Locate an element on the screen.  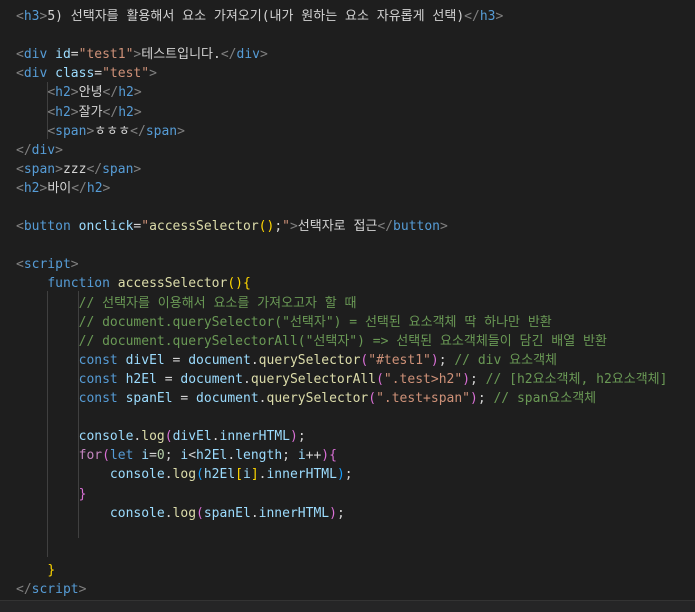
code-token-text: ++ is located at coordinates (313, 456).